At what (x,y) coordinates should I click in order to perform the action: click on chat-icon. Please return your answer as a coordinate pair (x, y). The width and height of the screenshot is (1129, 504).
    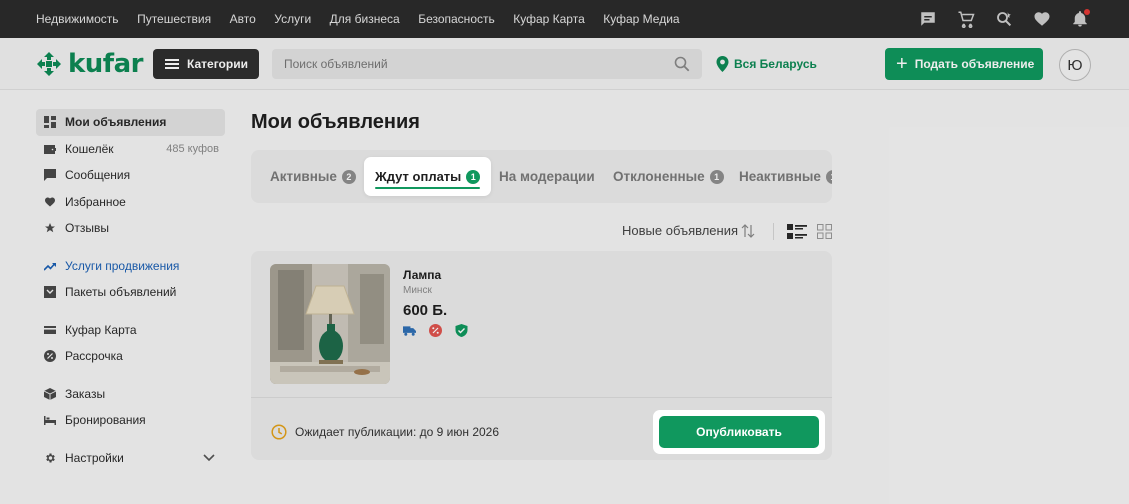
    Looking at the image, I should click on (50, 175).